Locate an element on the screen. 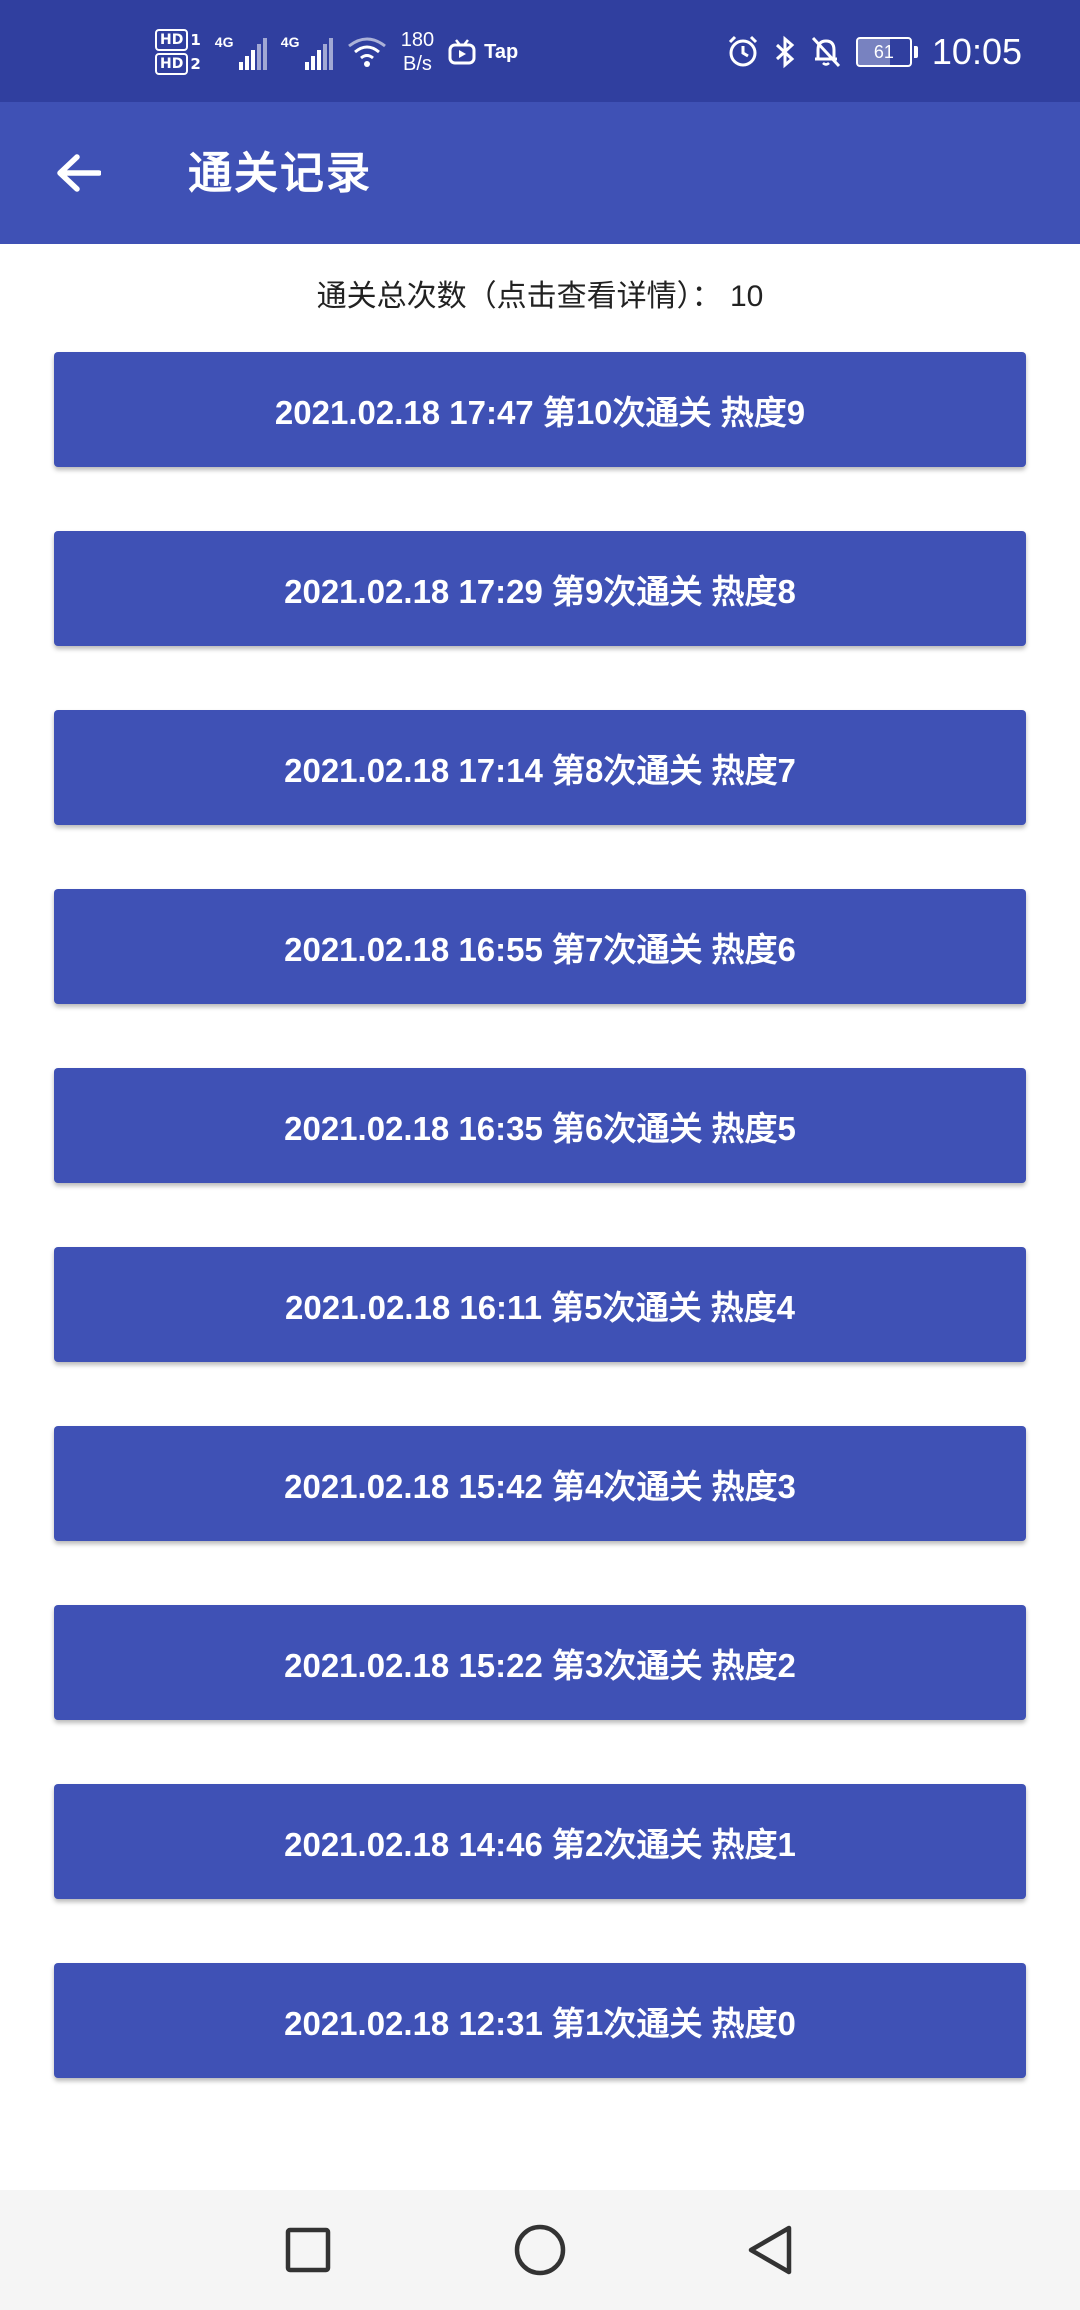 This screenshot has width=1080, height=2310. status-bar-left: HD 1 HD 2 4G 4G 180 B/s Tap is located at coordinates (336, 52).